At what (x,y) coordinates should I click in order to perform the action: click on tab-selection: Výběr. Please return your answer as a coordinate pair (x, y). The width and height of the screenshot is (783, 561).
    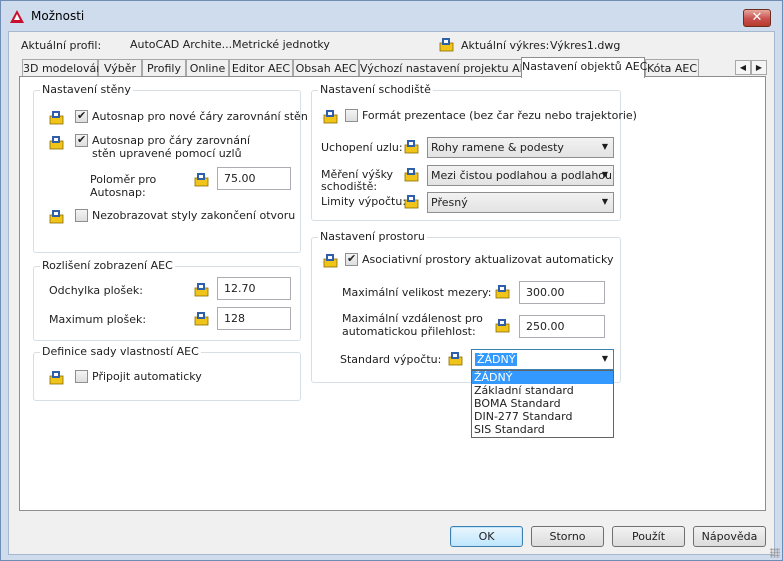
    Looking at the image, I should click on (120, 68).